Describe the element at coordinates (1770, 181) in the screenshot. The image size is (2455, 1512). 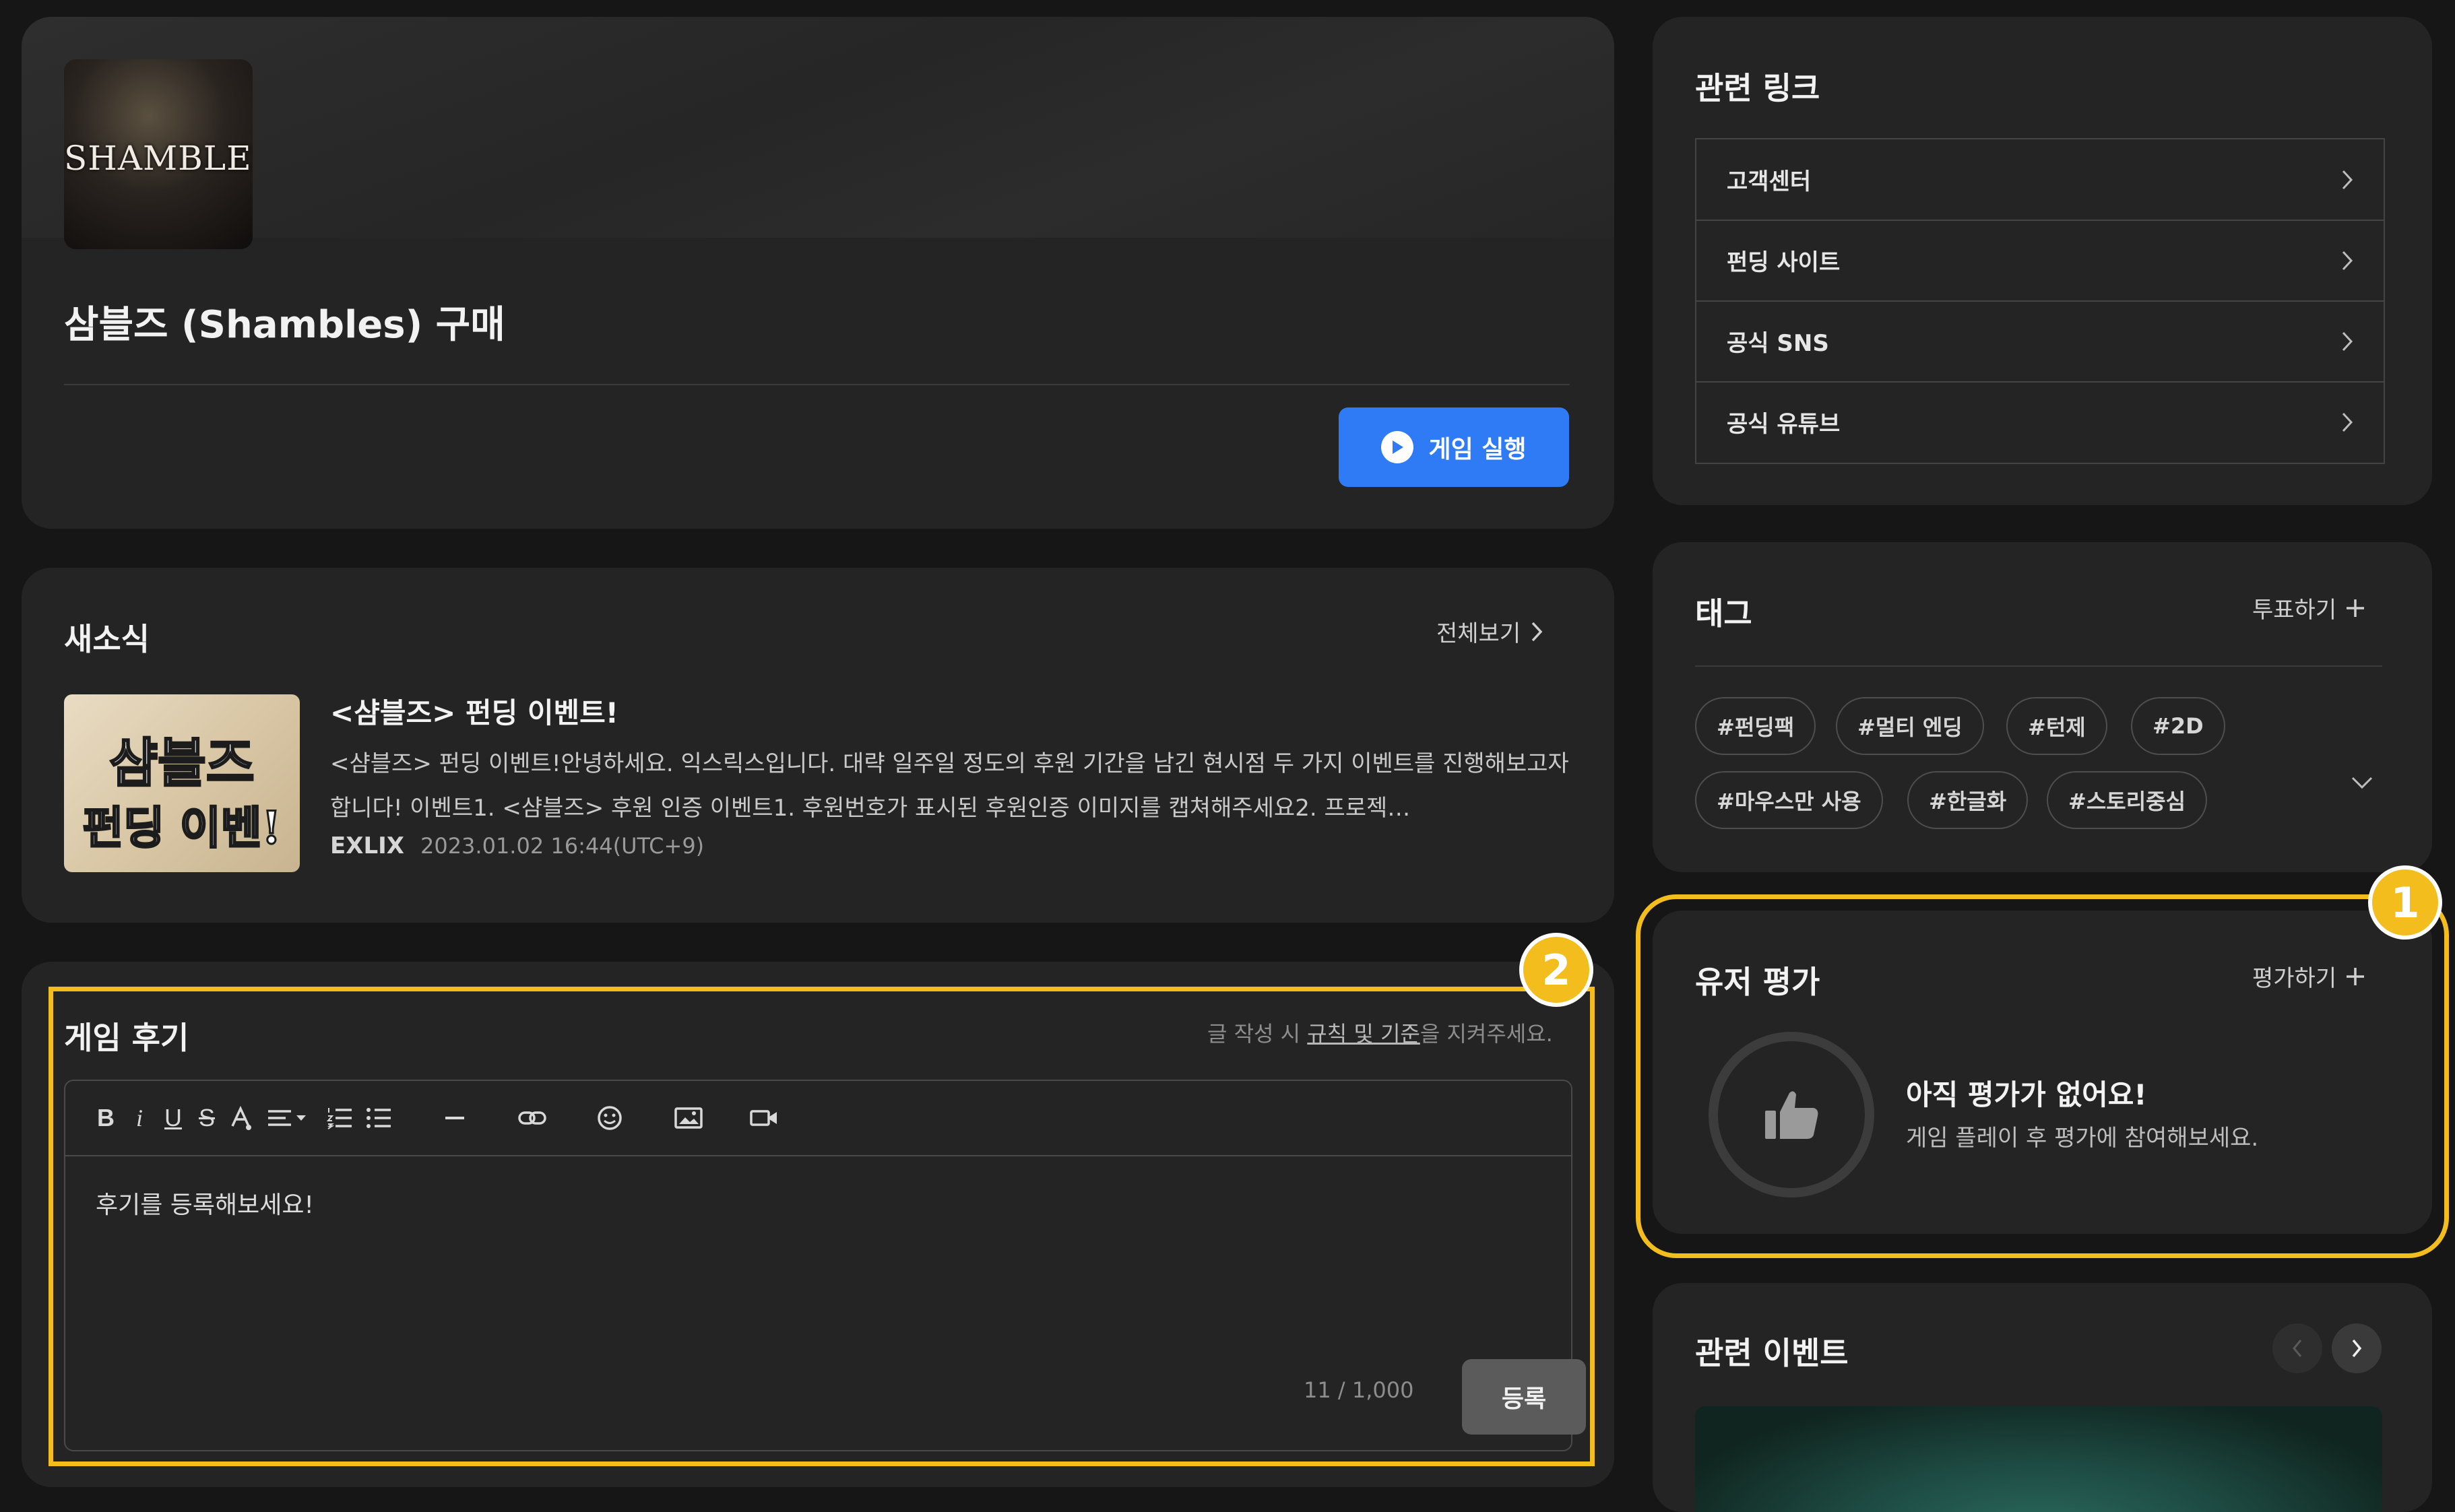
I see `link-label: 고객센터` at that location.